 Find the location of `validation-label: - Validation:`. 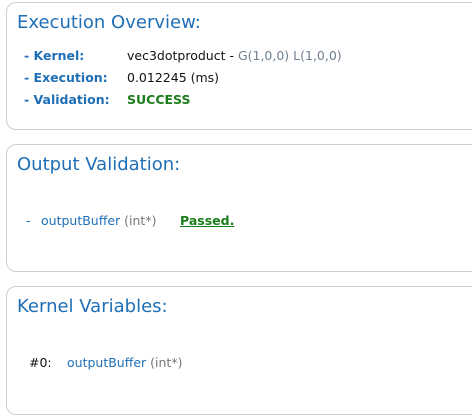

validation-label: - Validation: is located at coordinates (67, 99).